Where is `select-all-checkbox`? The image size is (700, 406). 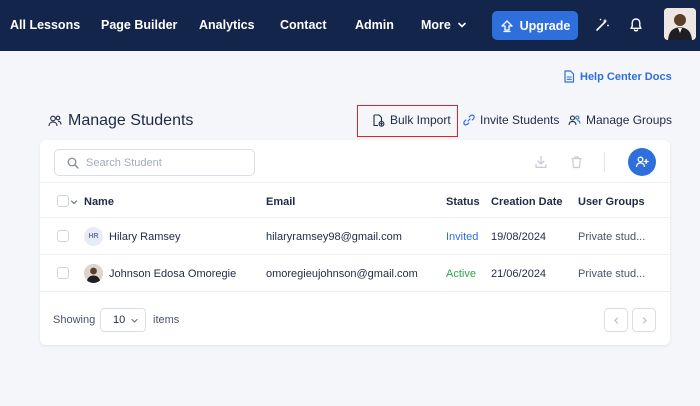
select-all-checkbox is located at coordinates (63, 201).